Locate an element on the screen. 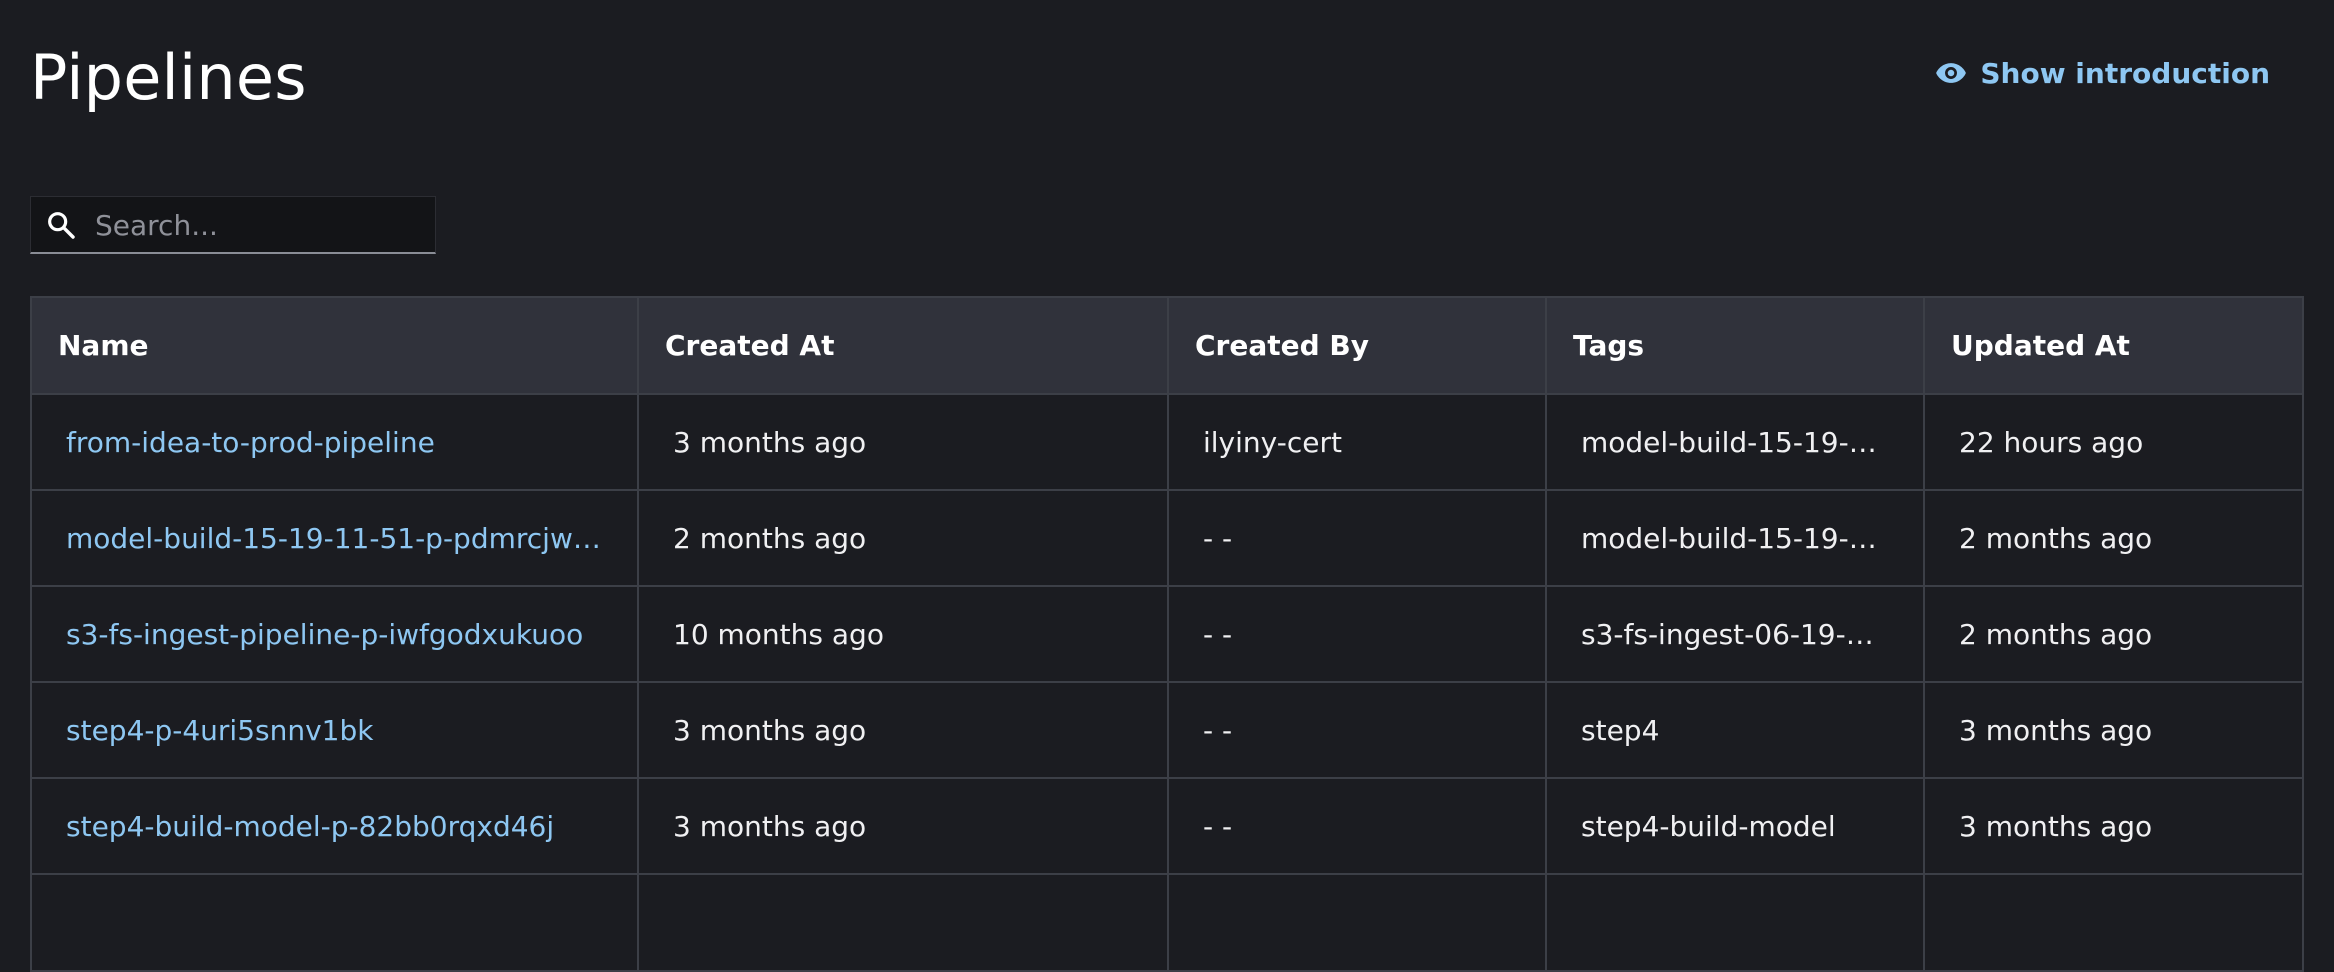 This screenshot has width=2334, height=972. cell-created-at: 10 months ago is located at coordinates (903, 634).